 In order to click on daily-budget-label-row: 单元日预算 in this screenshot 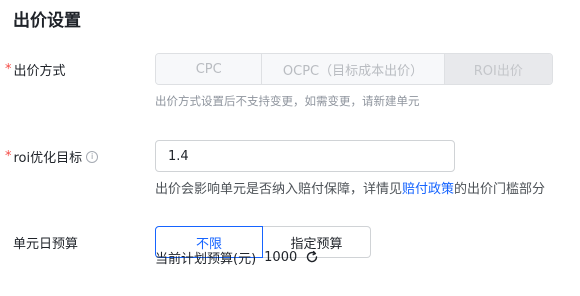, I will do `click(45, 242)`.